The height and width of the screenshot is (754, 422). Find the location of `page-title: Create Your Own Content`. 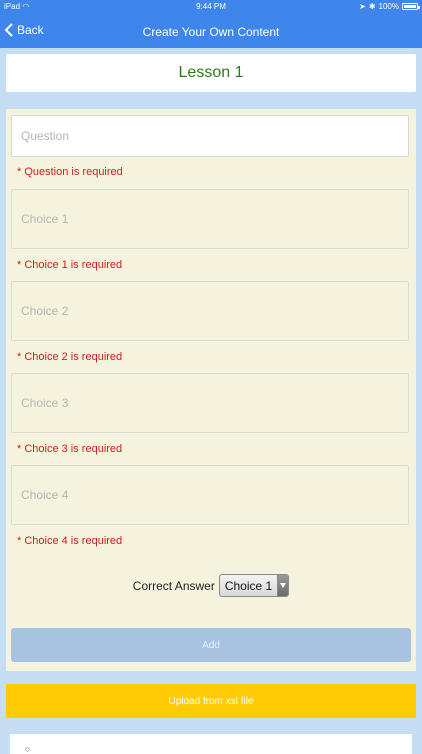

page-title: Create Your Own Content is located at coordinates (211, 32).